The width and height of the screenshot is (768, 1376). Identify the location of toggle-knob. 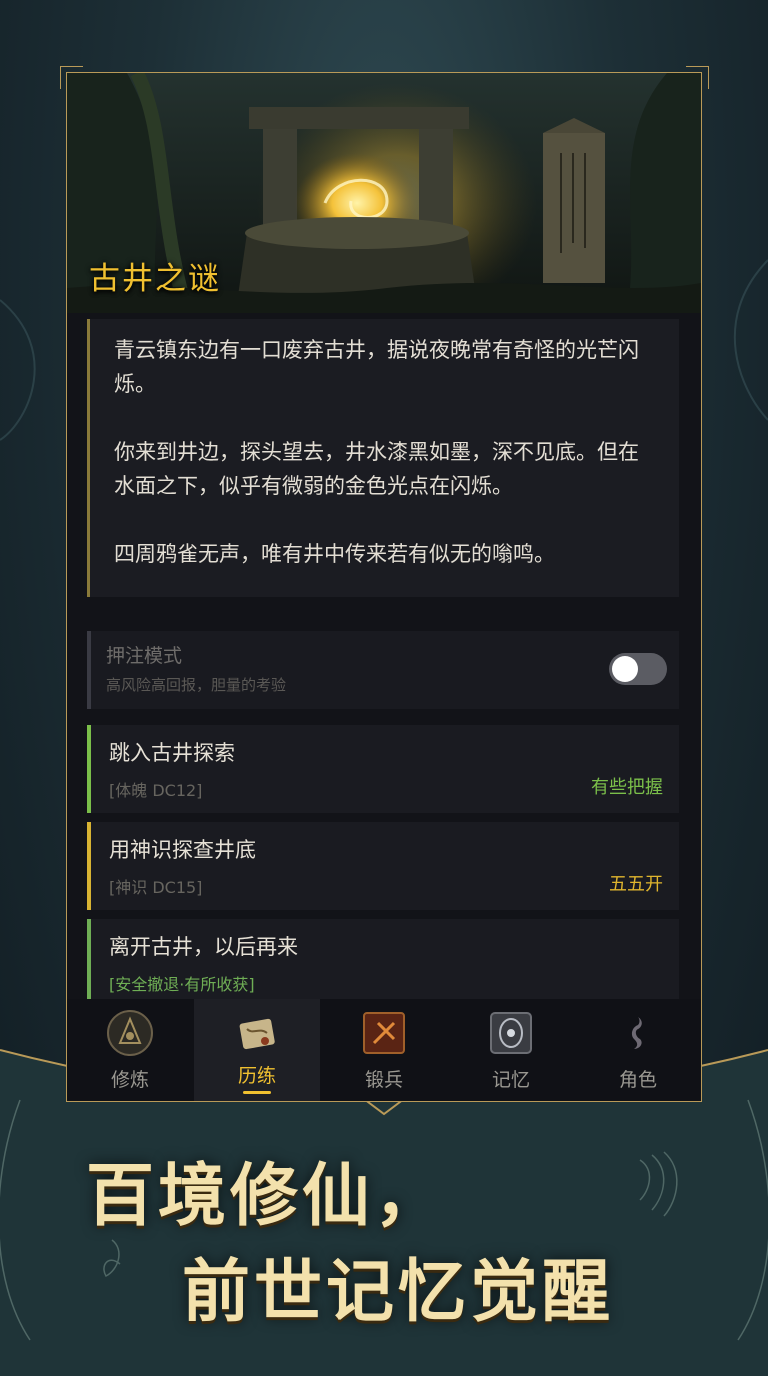
(625, 669).